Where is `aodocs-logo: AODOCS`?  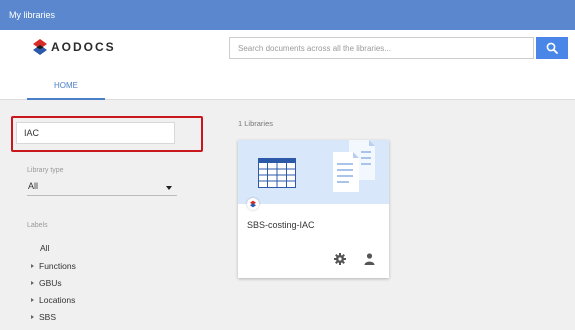
aodocs-logo: AODOCS is located at coordinates (74, 47).